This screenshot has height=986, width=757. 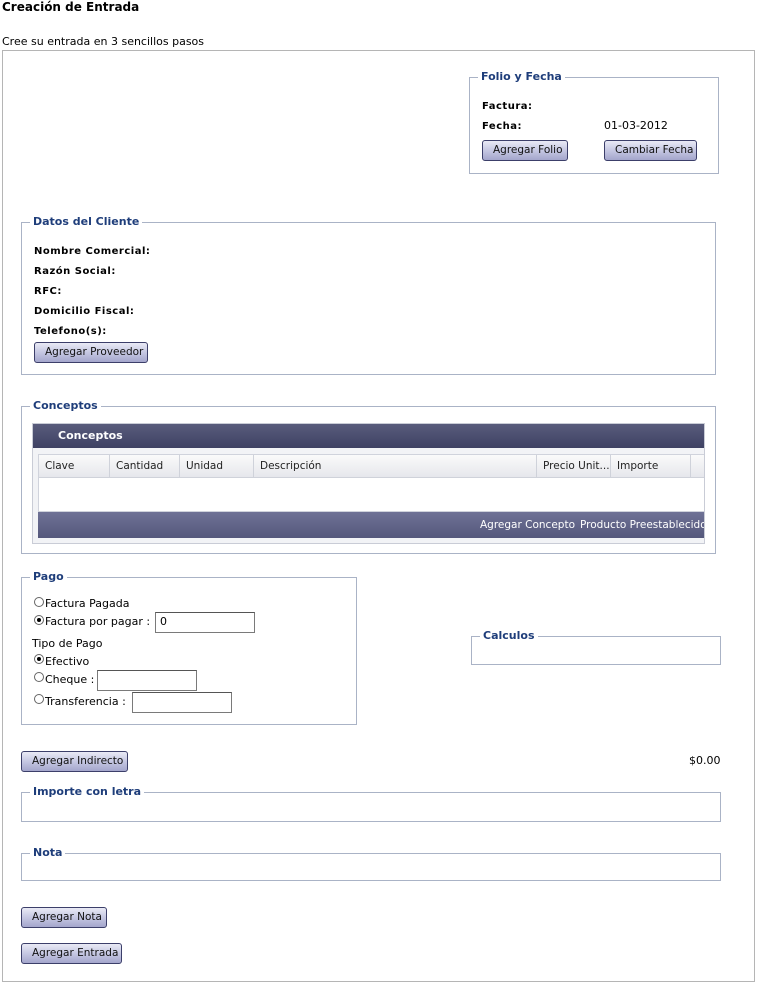 What do you see at coordinates (67, 643) in the screenshot?
I see `tipo-pago-label: Tipo de Pago` at bounding box center [67, 643].